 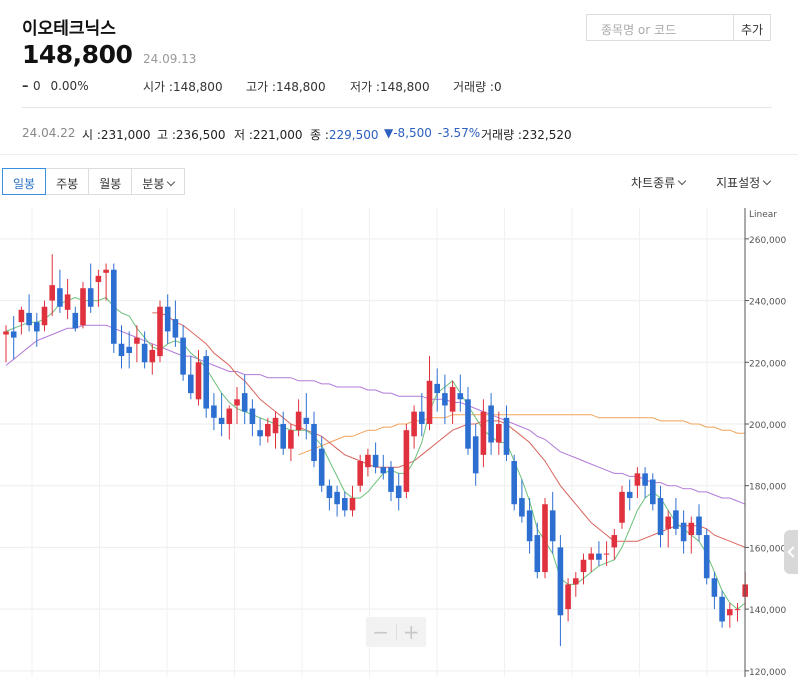 What do you see at coordinates (125, 135) in the screenshot?
I see `hover-open-value: 231,000` at bounding box center [125, 135].